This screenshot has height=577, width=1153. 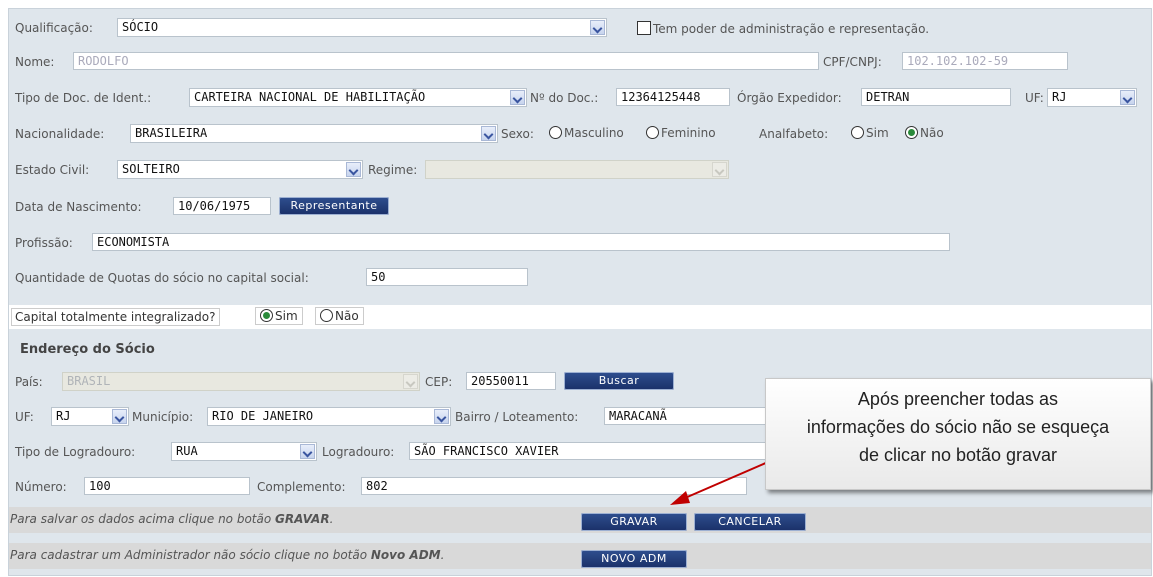 What do you see at coordinates (726, 480) in the screenshot?
I see `callout-arrow-line` at bounding box center [726, 480].